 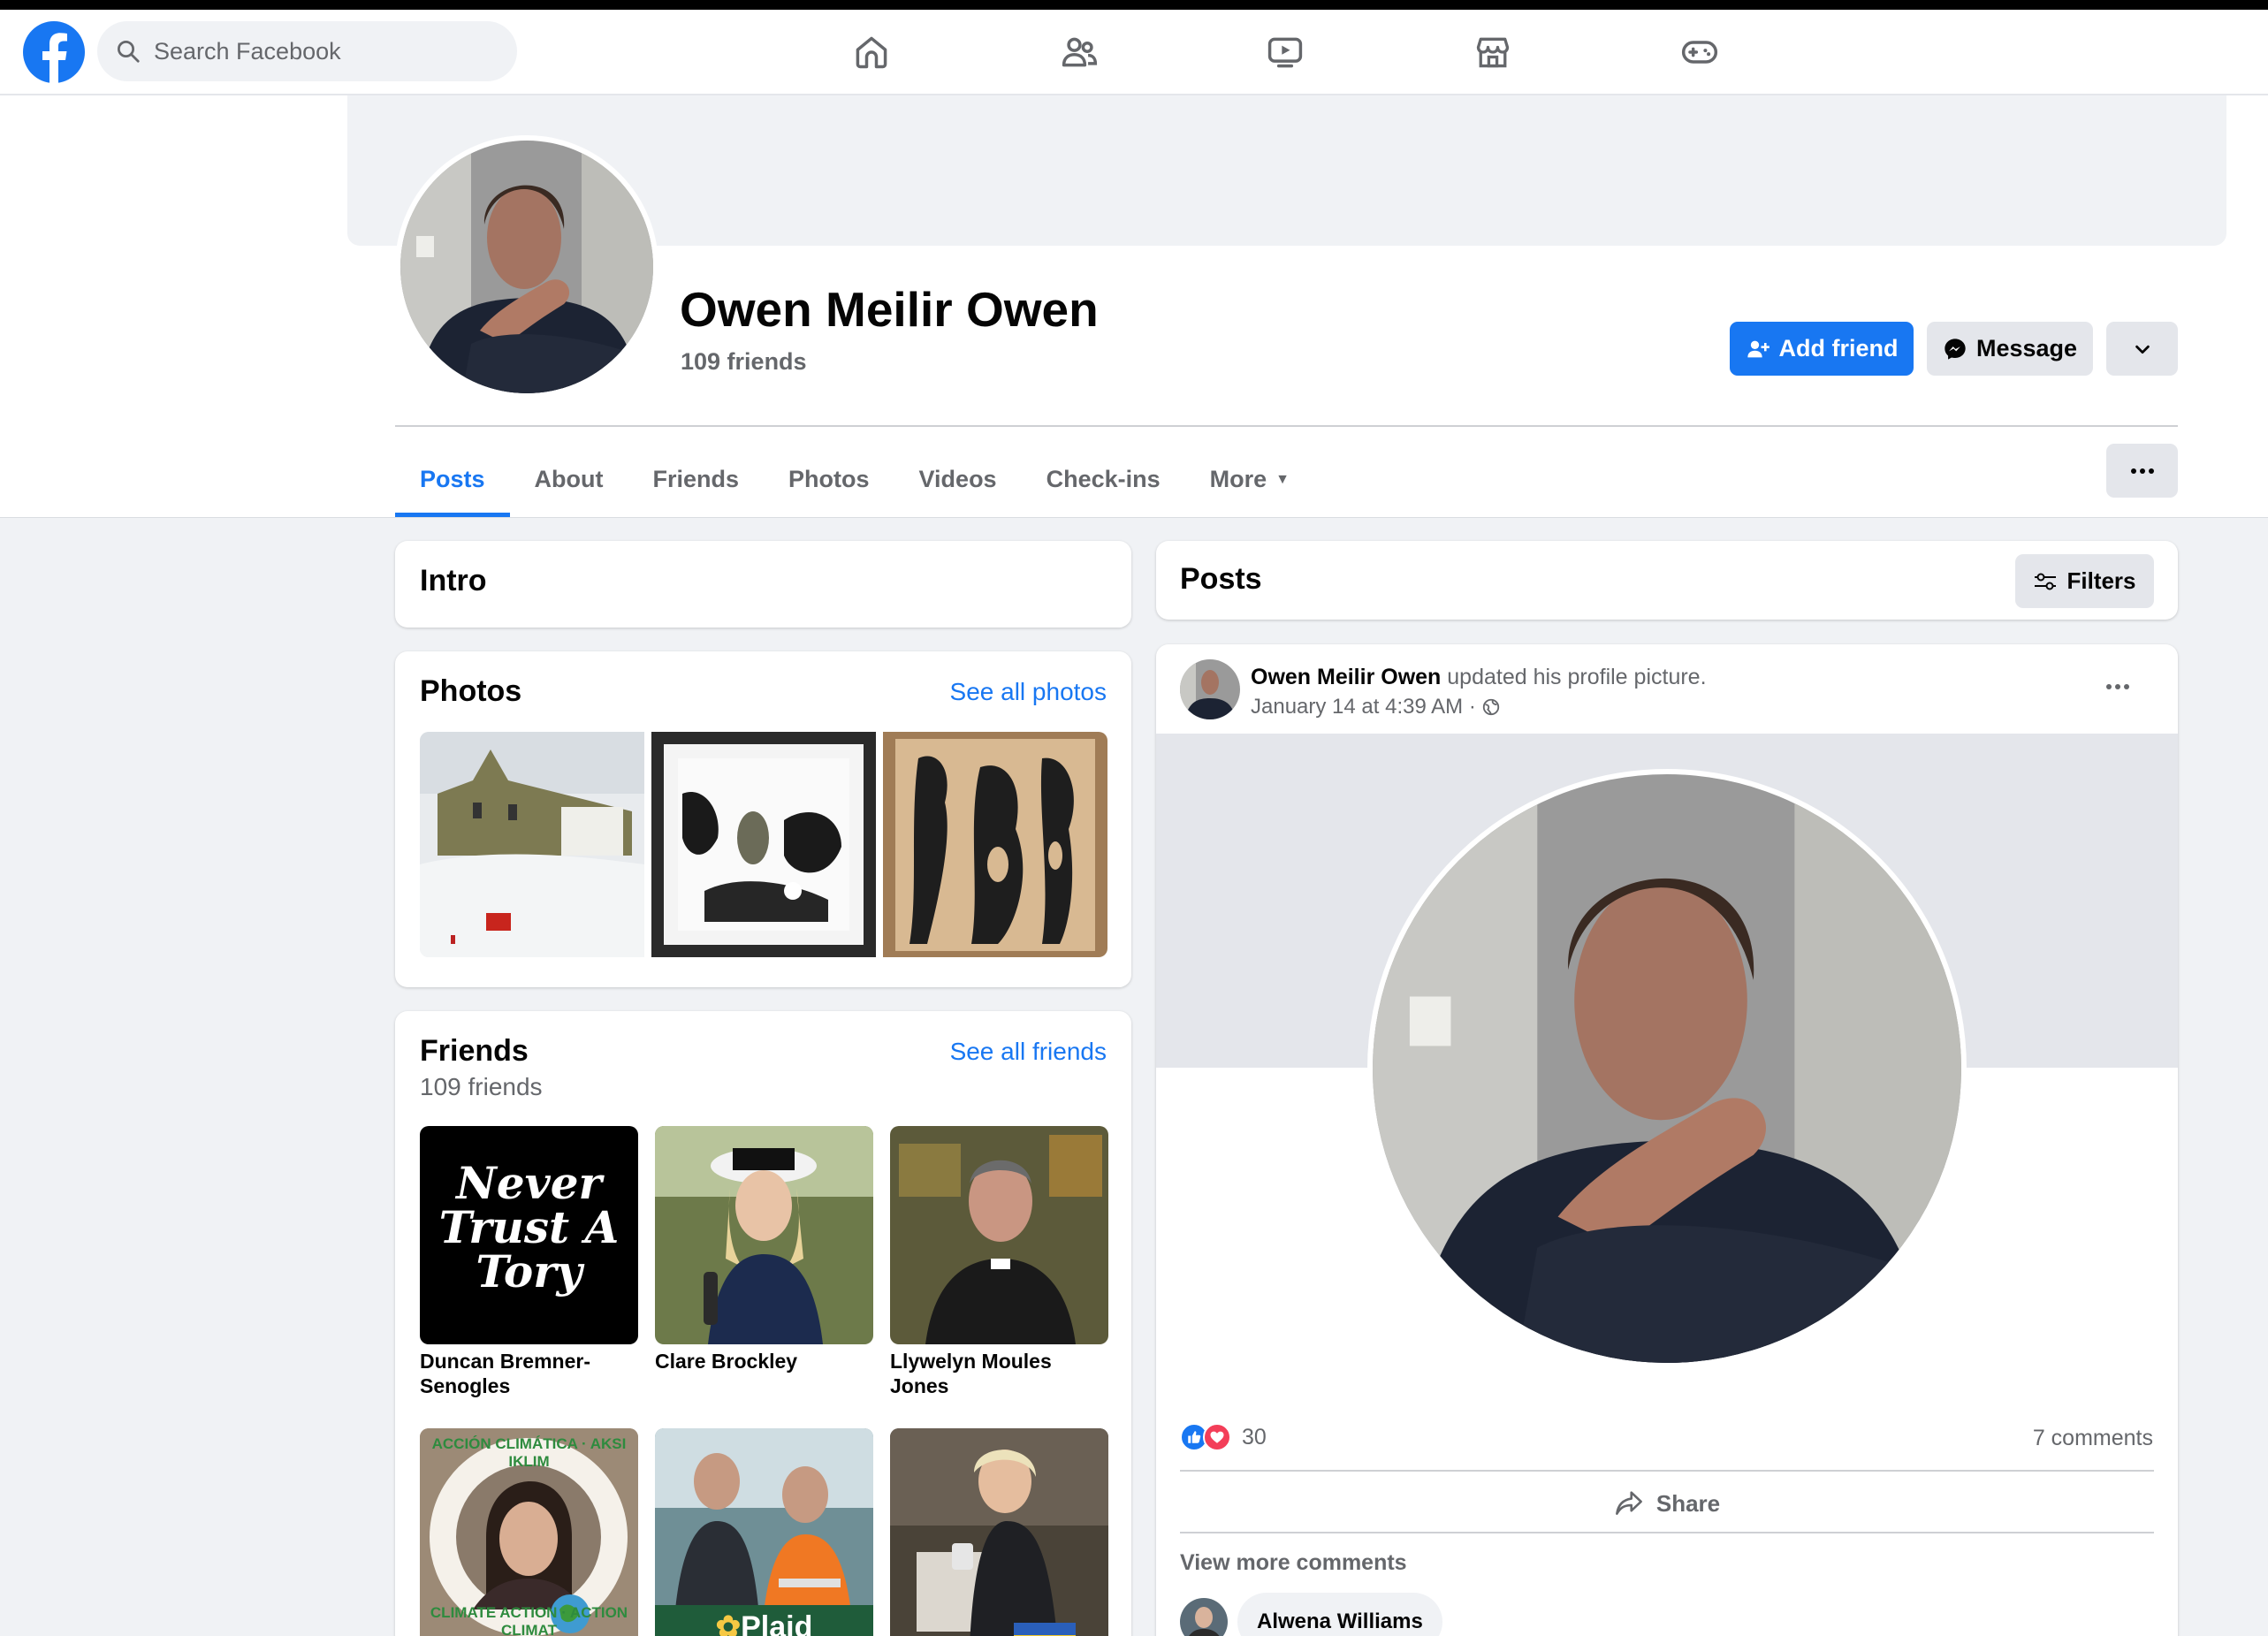 I want to click on filters-button: Filters, so click(x=2084, y=581).